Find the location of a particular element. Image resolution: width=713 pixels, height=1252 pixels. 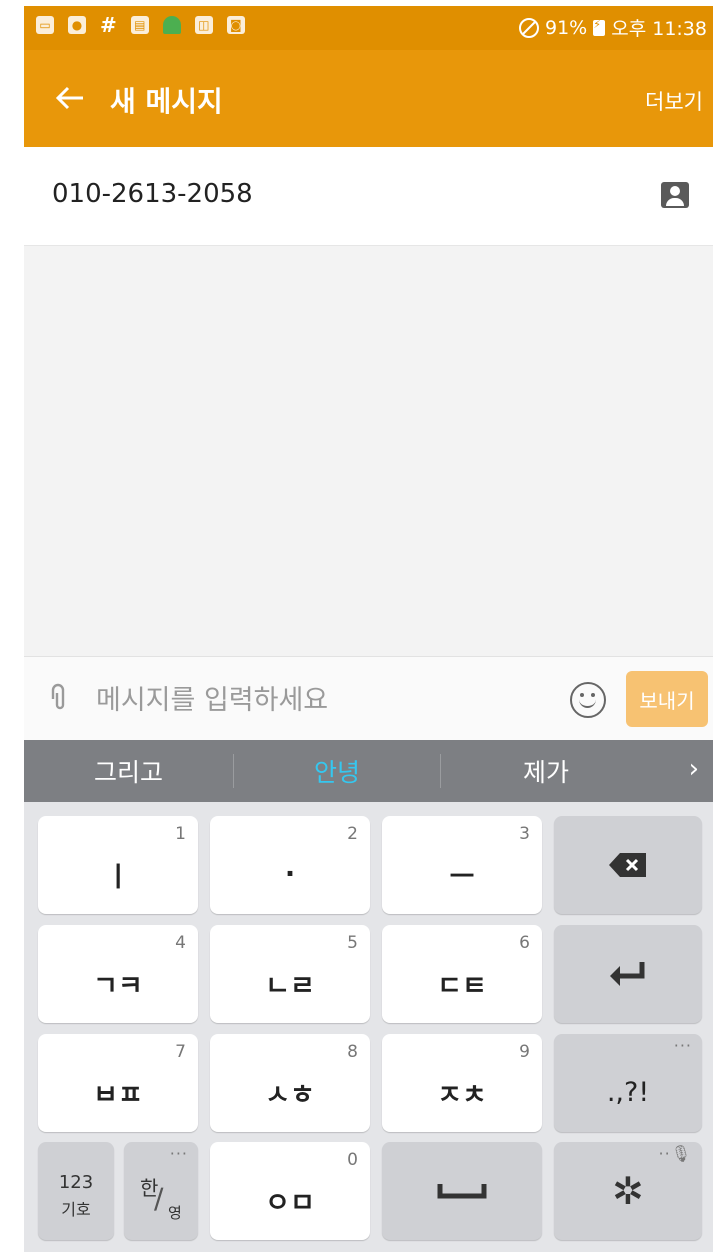

key-s: 8 ㅅㅎ is located at coordinates (290, 1083).